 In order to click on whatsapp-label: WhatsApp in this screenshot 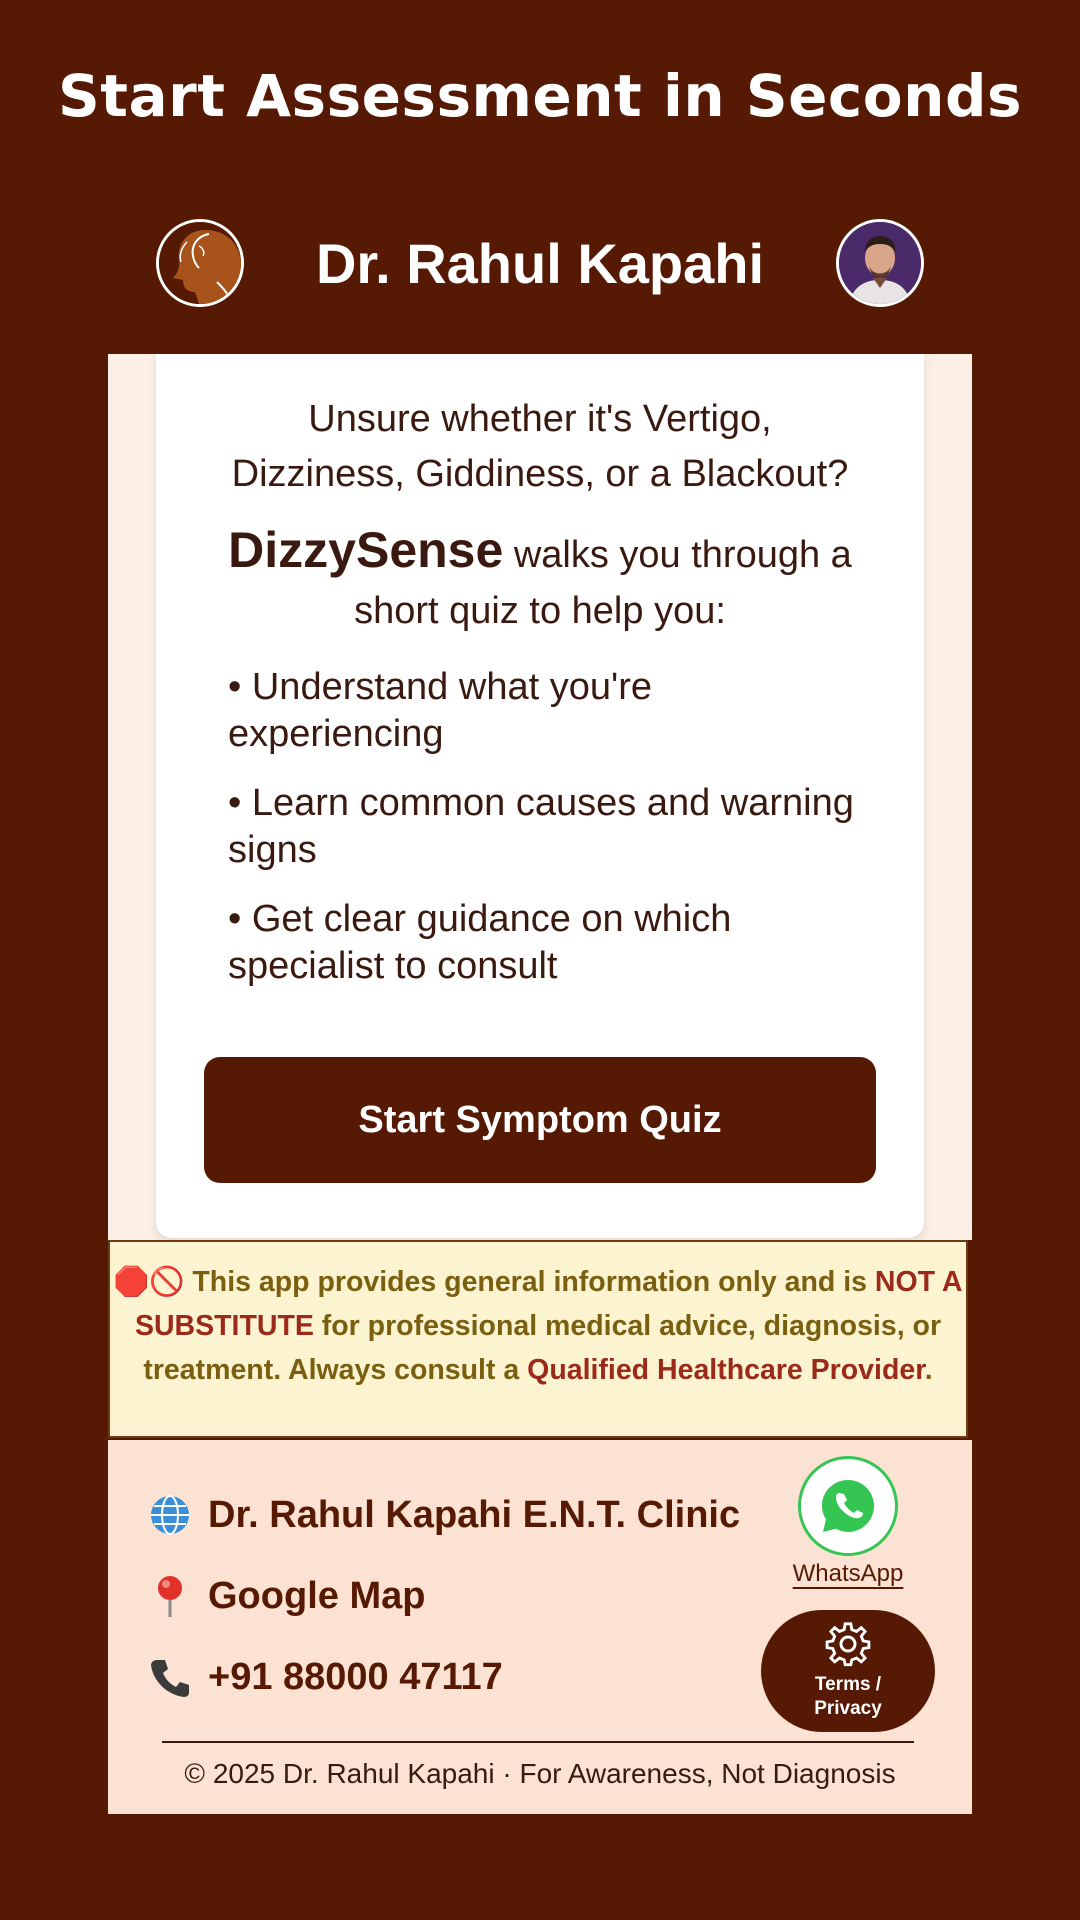, I will do `click(848, 1574)`.